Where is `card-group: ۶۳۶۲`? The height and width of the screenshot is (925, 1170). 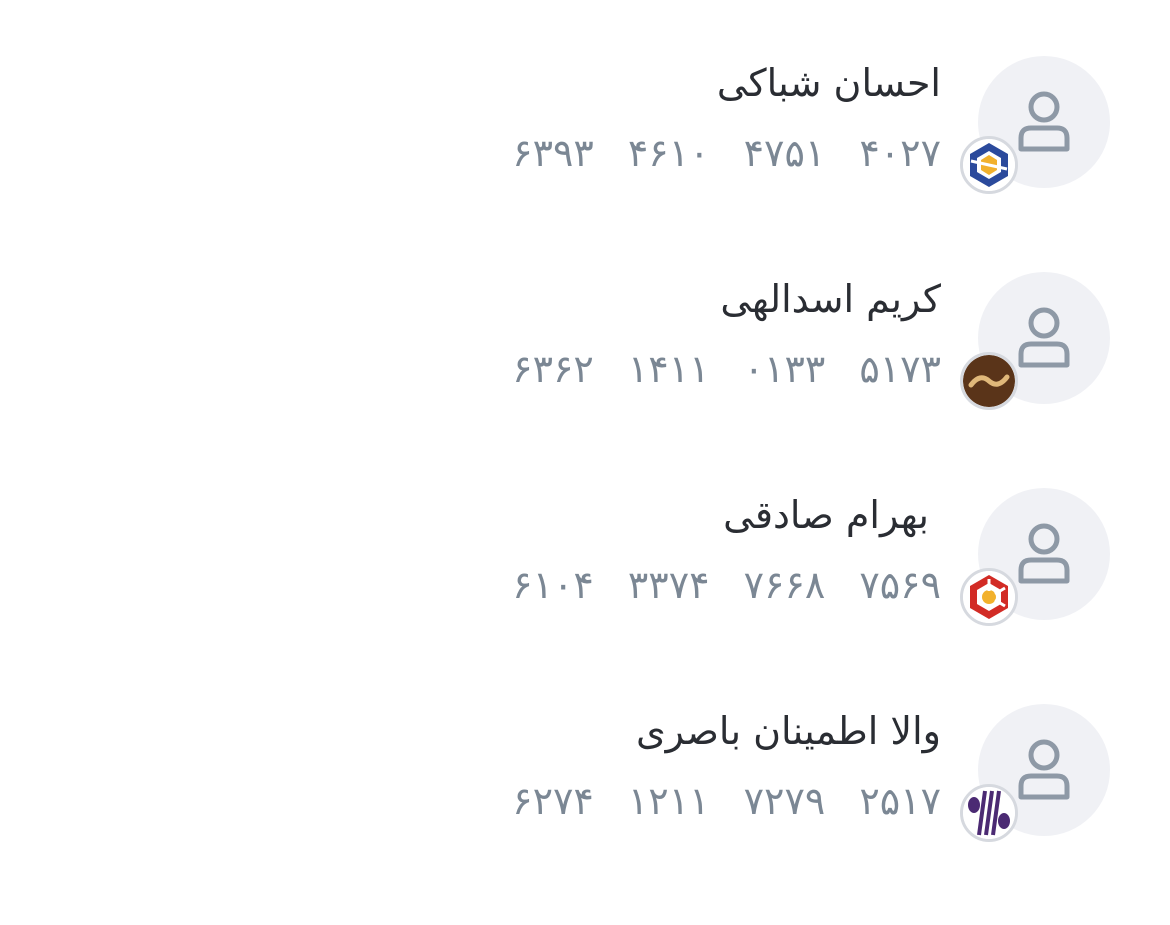 card-group: ۶۳۶۲ is located at coordinates (553, 369).